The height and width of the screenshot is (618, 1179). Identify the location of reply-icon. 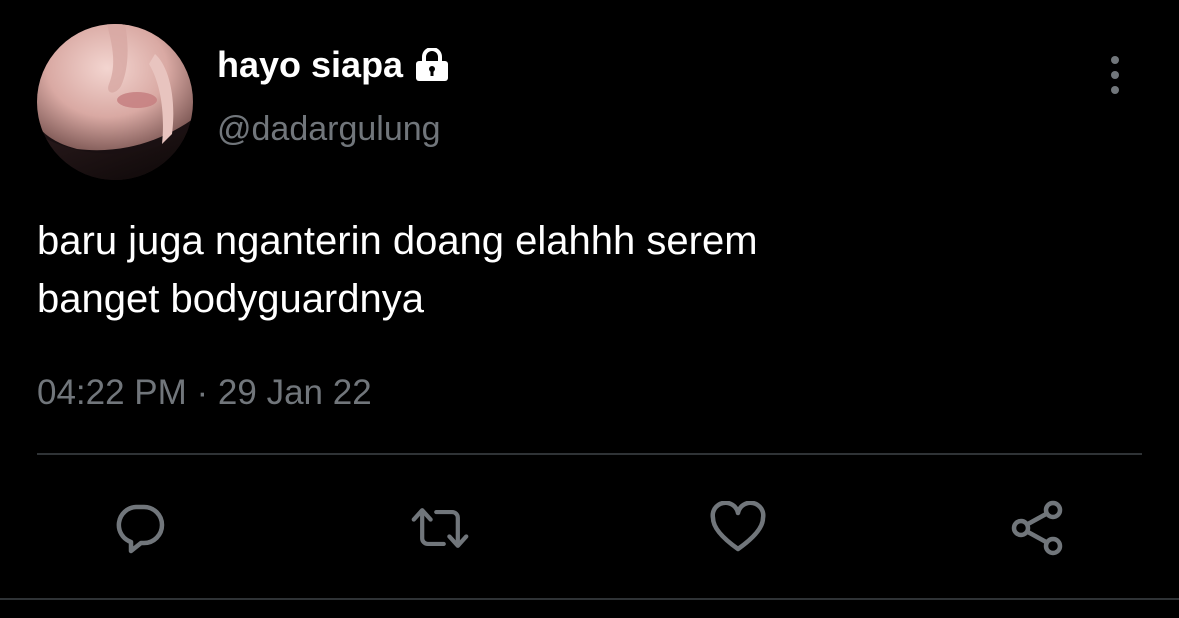
(140, 529).